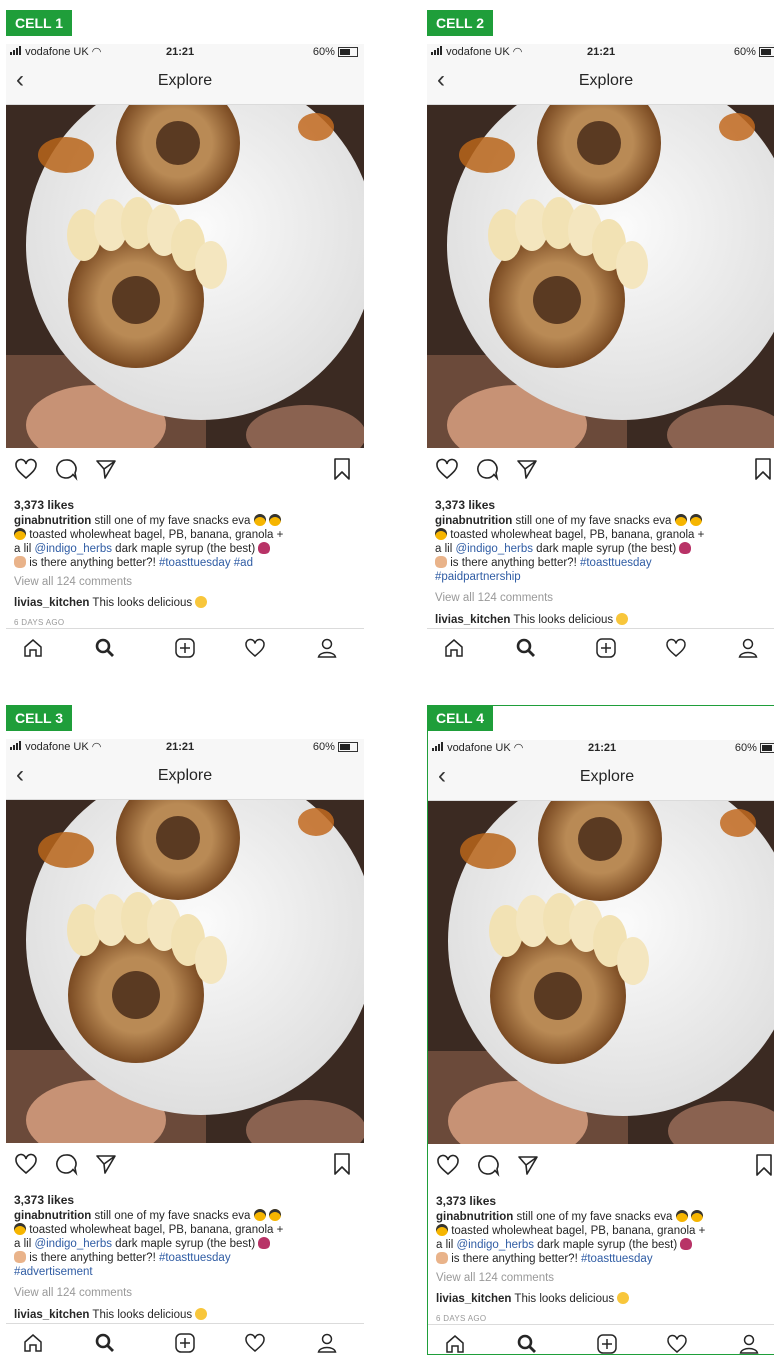  Describe the element at coordinates (242, 563) in the screenshot. I see `disclosure-hashtag: #ad` at that location.